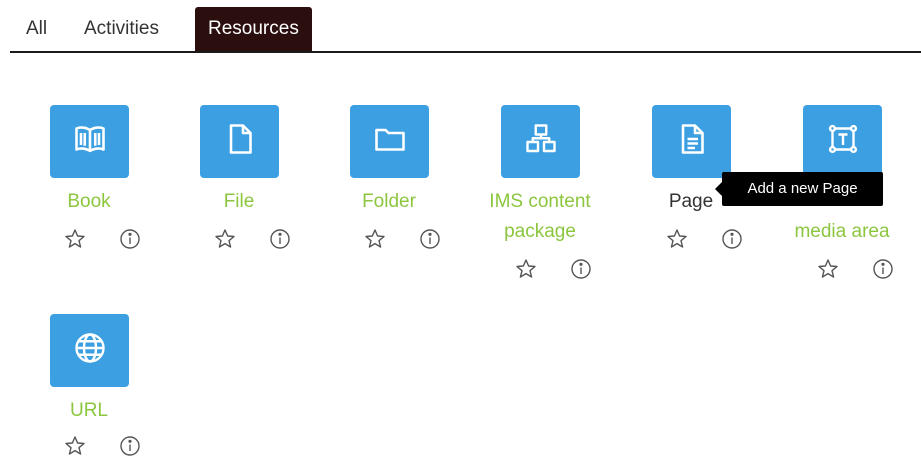 The image size is (921, 463). Describe the element at coordinates (239, 185) in the screenshot. I see `resource-item-file: File` at that location.